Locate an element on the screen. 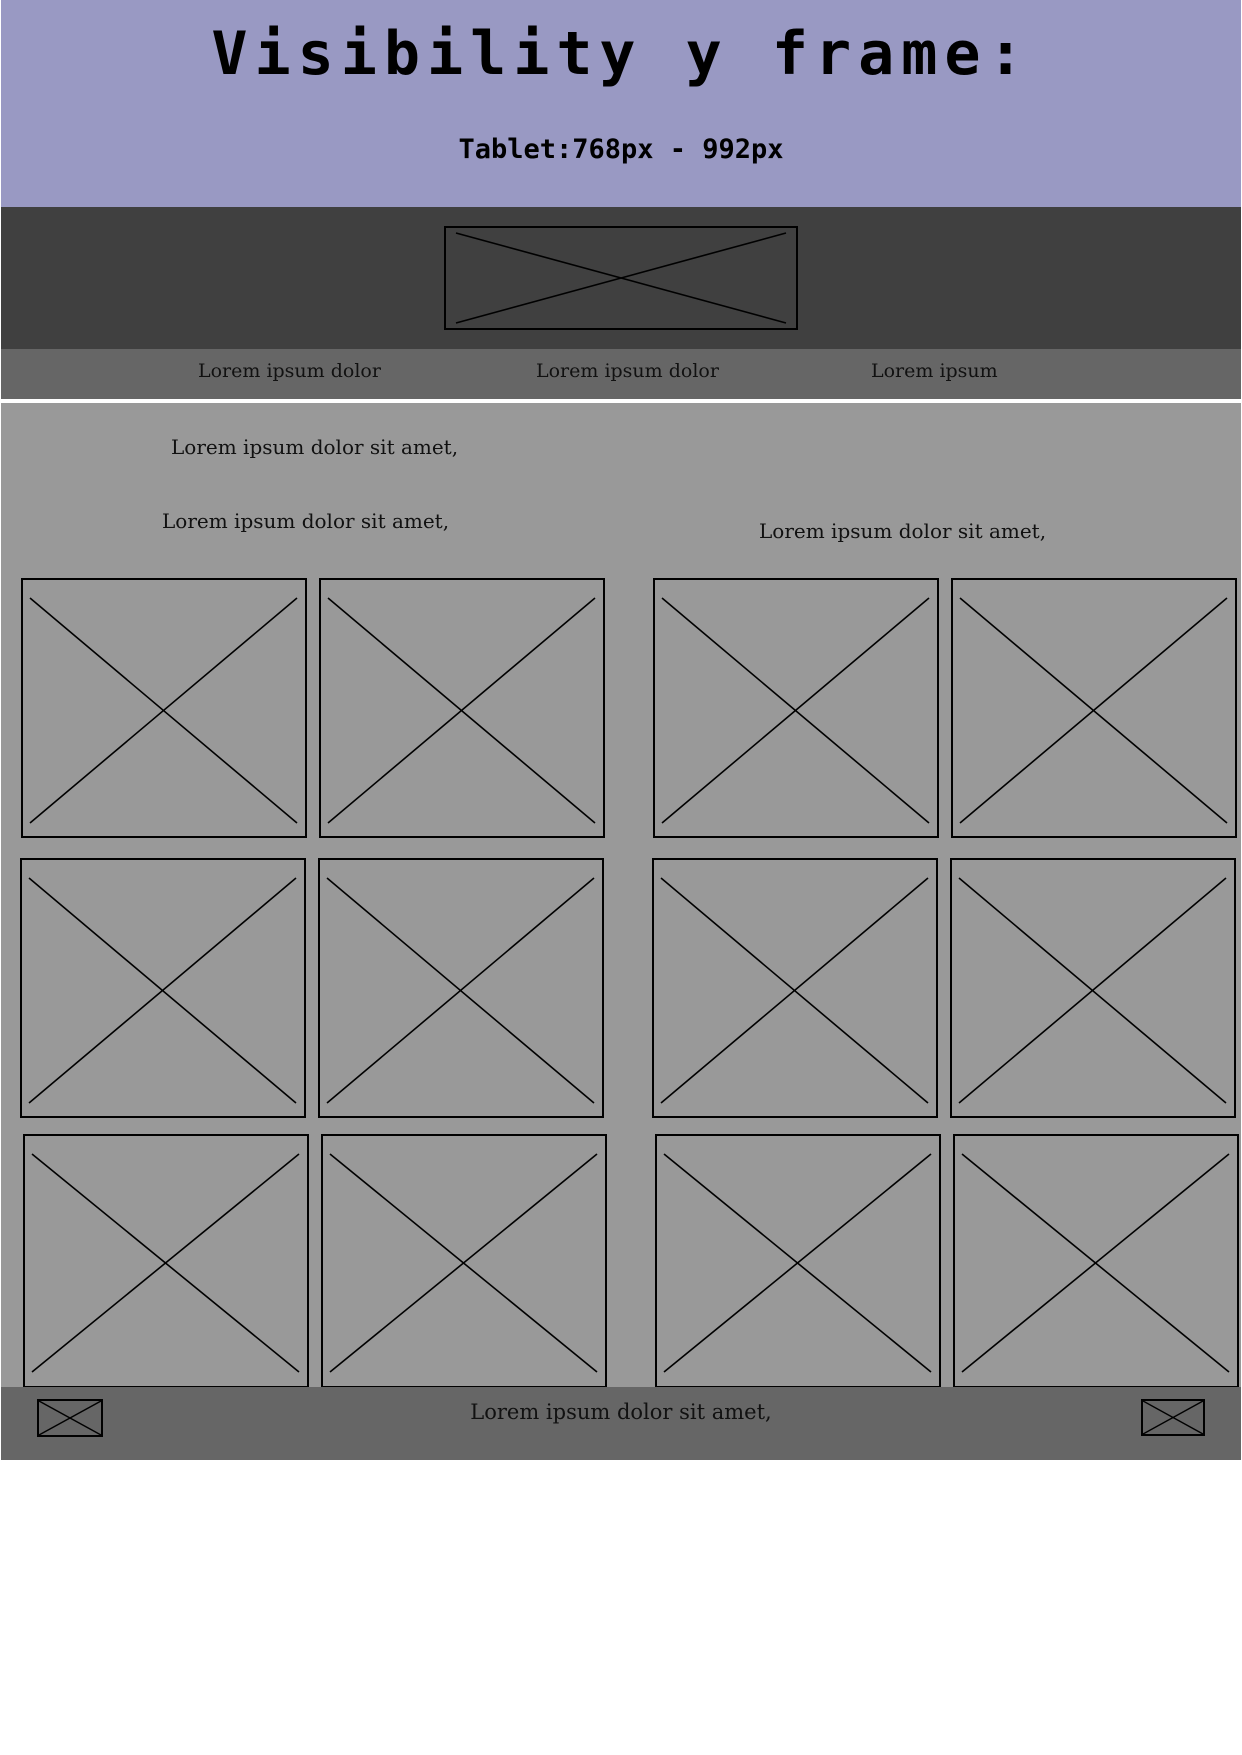 The image size is (1242, 1755). nav-item-1: Lorem ipsum dolor is located at coordinates (289, 371).